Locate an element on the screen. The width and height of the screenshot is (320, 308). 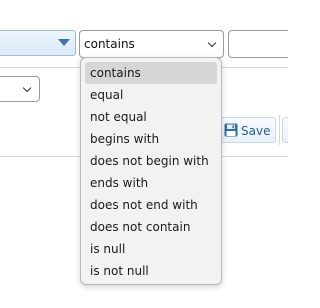
operator-select-value: contains is located at coordinates (109, 44).